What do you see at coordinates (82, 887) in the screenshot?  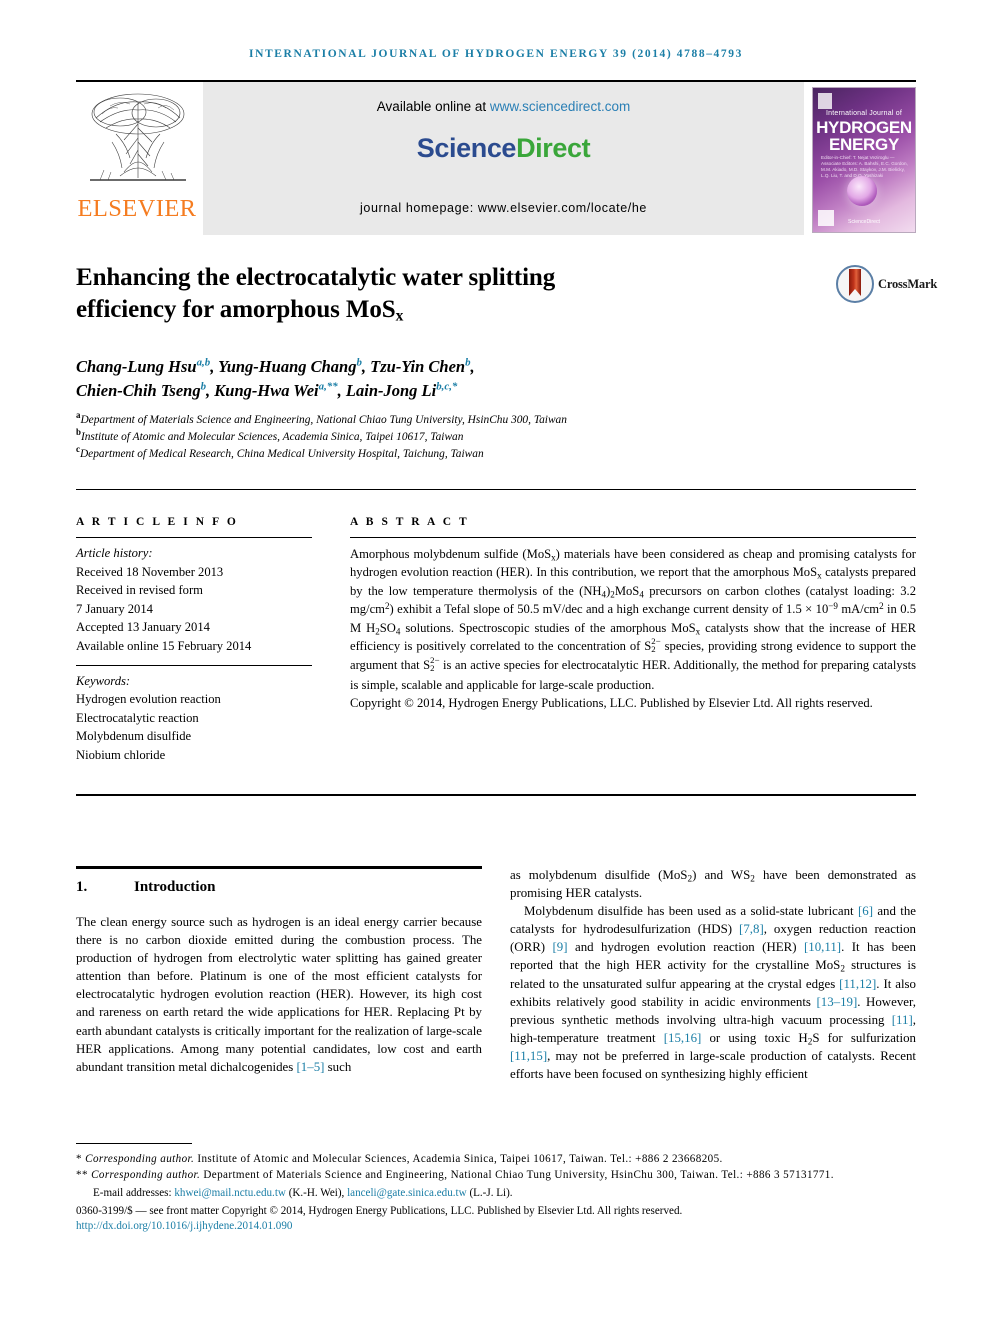 I see `section-number: 1.` at bounding box center [82, 887].